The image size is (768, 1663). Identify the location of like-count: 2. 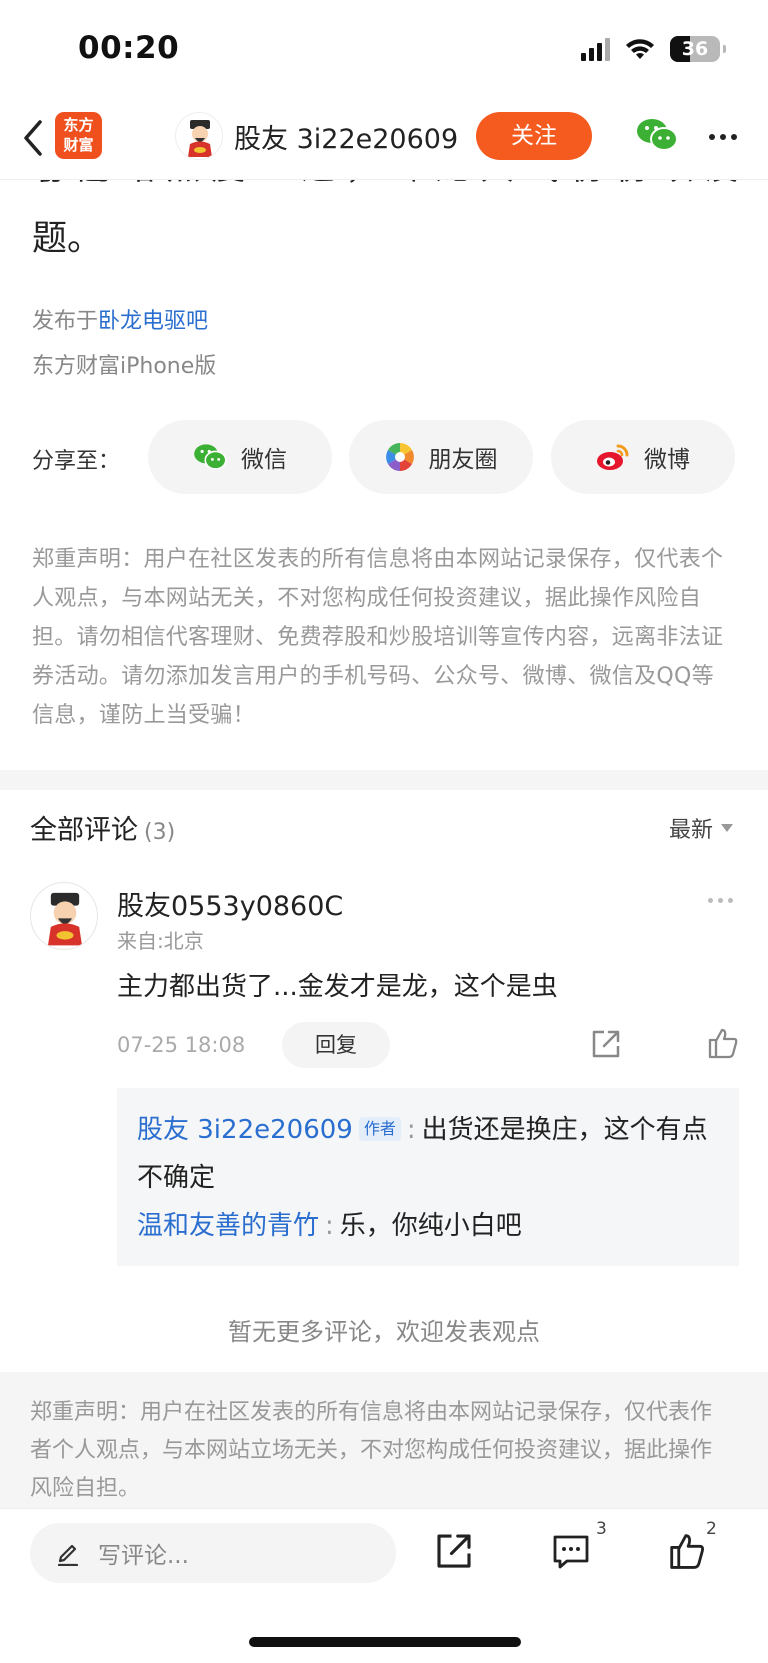
(711, 1529).